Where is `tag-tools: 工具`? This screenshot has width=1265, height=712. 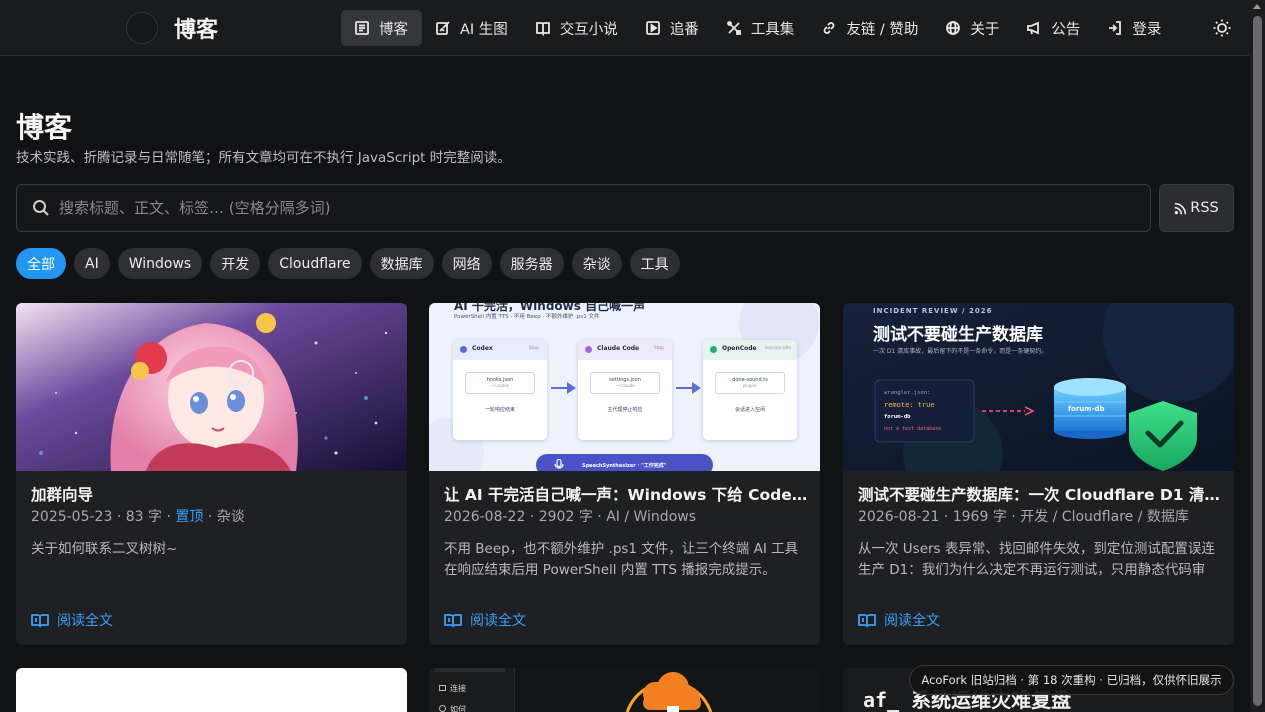
tag-tools: 工具 is located at coordinates (654, 263).